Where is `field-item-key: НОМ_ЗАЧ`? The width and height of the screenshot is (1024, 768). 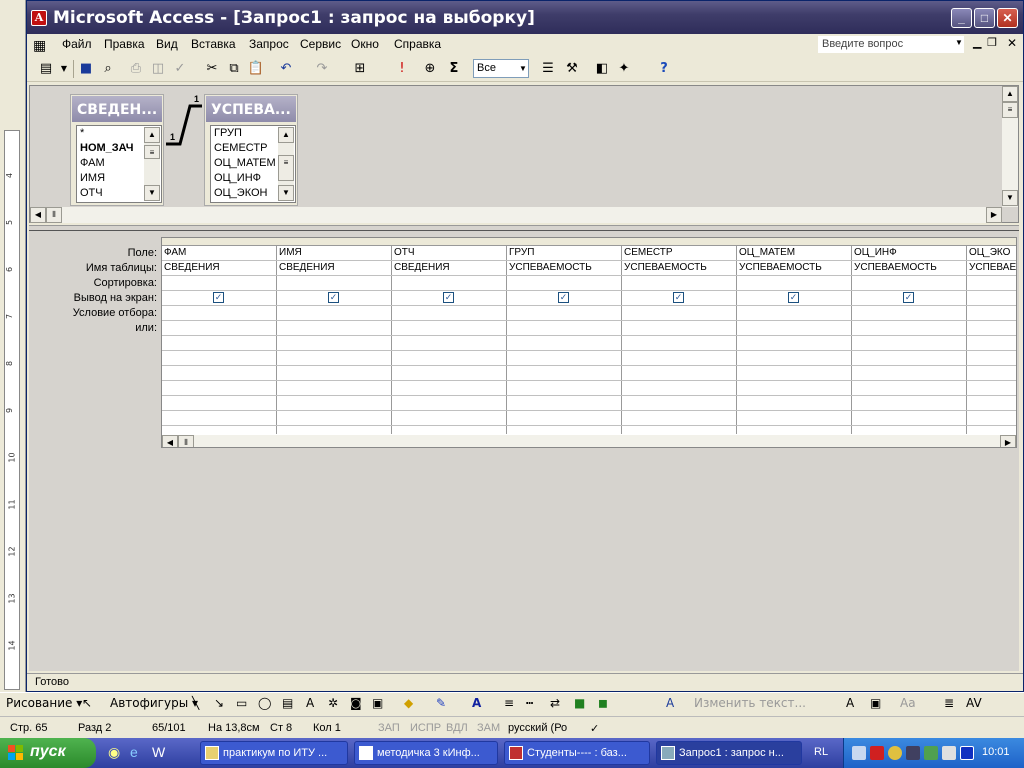
field-item-key: НОМ_ЗАЧ is located at coordinates (107, 148).